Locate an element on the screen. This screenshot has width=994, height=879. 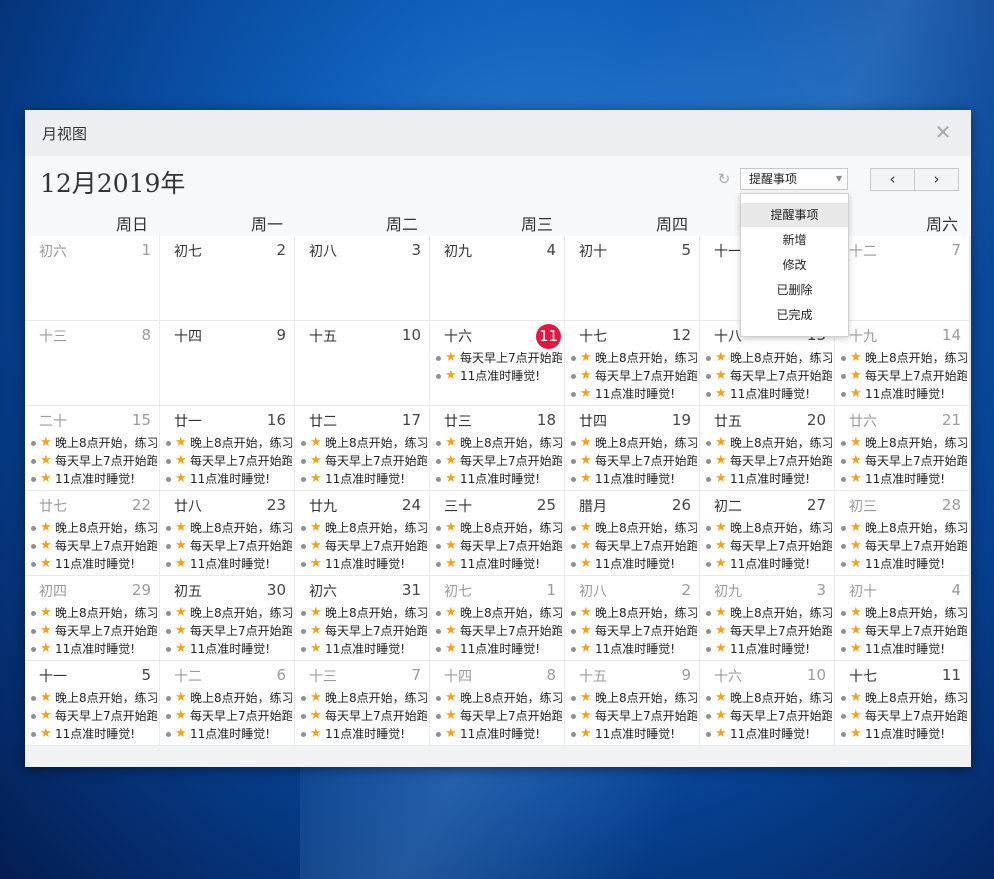
day-cell: 十二 7 is located at coordinates (902, 278).